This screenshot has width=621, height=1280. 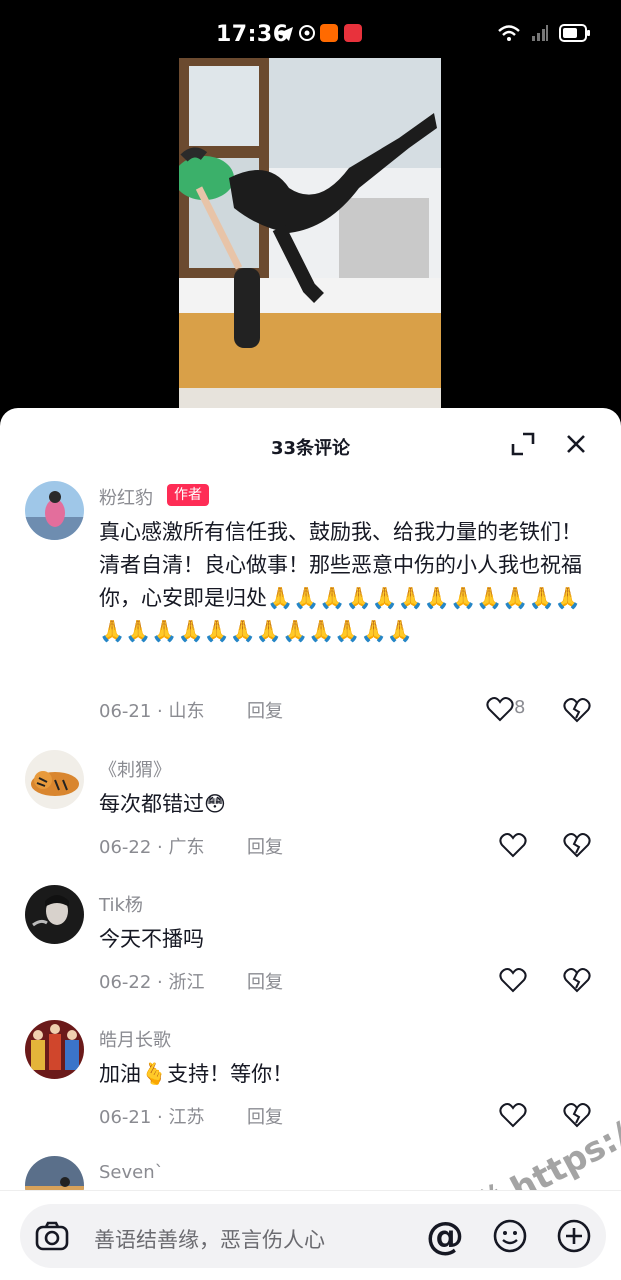 I want to click on video-frame, so click(x=310, y=234).